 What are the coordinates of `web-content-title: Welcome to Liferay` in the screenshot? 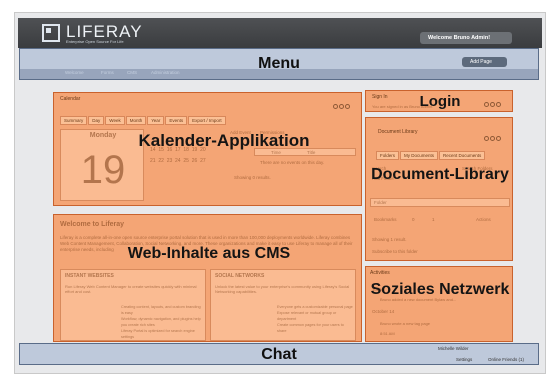 It's located at (92, 224).